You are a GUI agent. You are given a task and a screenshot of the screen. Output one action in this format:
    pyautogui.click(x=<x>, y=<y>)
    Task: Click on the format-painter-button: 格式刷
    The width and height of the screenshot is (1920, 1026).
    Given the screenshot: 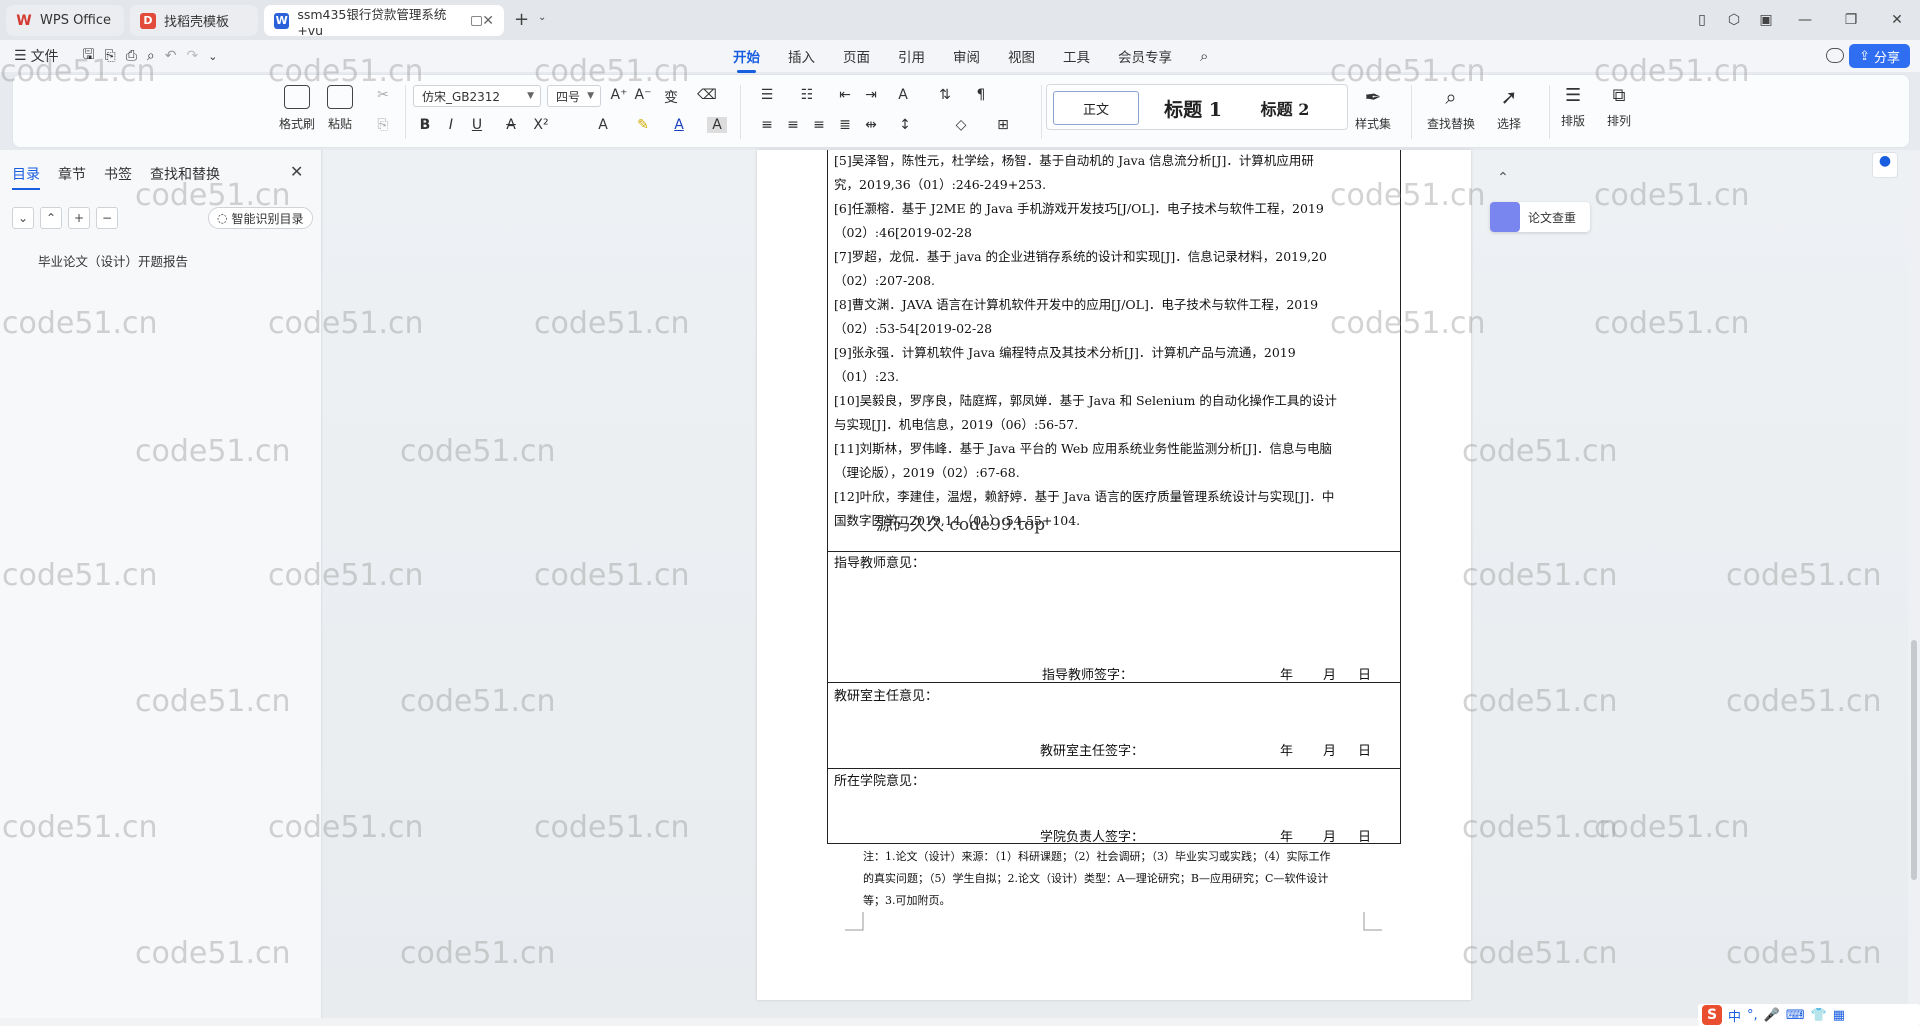 What is the action you would take?
    pyautogui.click(x=297, y=108)
    